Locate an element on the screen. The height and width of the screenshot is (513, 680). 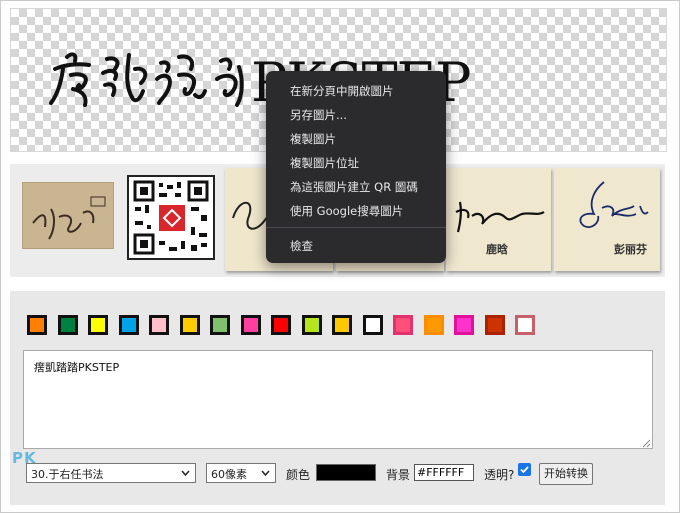
background-color-input is located at coordinates (444, 472).